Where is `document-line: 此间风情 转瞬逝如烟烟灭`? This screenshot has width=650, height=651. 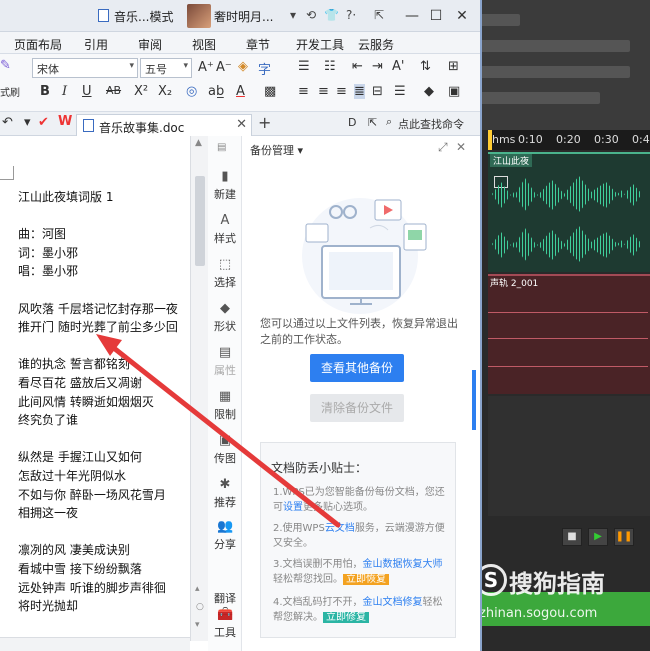
document-line: 此间风情 转瞬逝如烟烟灭 is located at coordinates (86, 401).